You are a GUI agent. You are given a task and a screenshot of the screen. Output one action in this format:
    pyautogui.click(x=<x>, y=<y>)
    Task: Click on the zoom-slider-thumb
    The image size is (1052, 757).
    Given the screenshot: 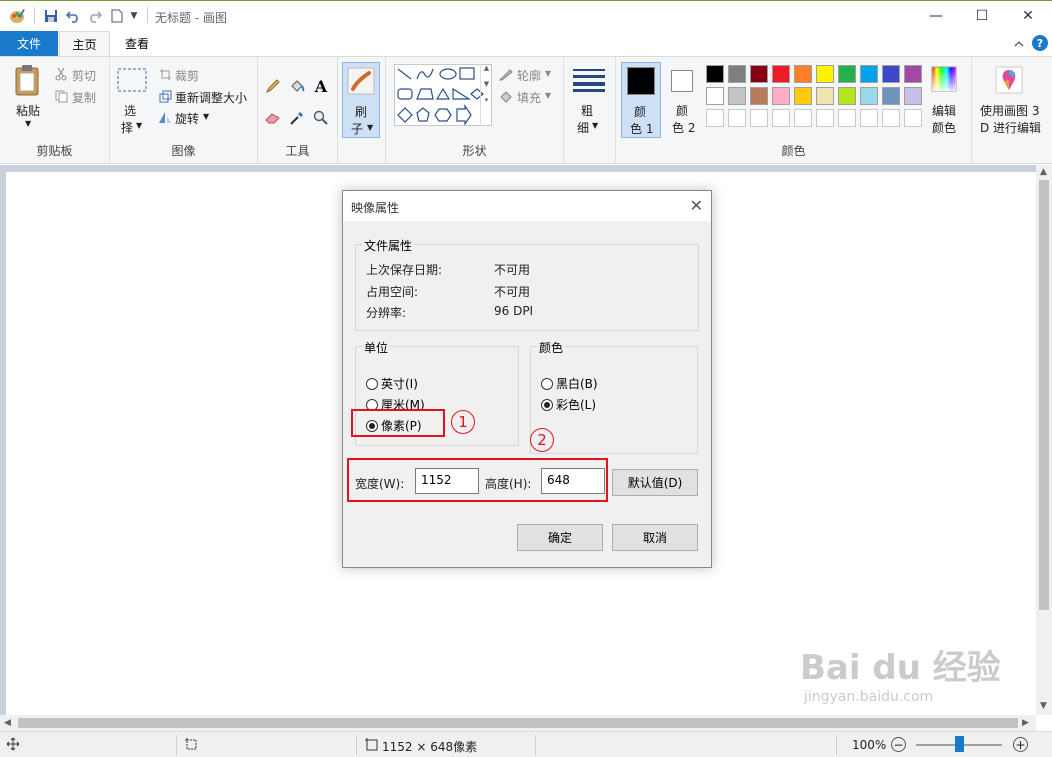 What is the action you would take?
    pyautogui.click(x=959, y=744)
    